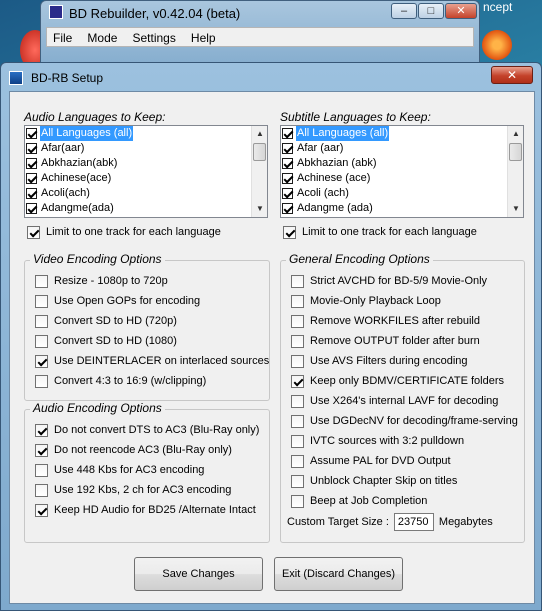  Describe the element at coordinates (155, 13) in the screenshot. I see `background-app-title: BD Rebuilder, v0.42.04 (beta)` at that location.